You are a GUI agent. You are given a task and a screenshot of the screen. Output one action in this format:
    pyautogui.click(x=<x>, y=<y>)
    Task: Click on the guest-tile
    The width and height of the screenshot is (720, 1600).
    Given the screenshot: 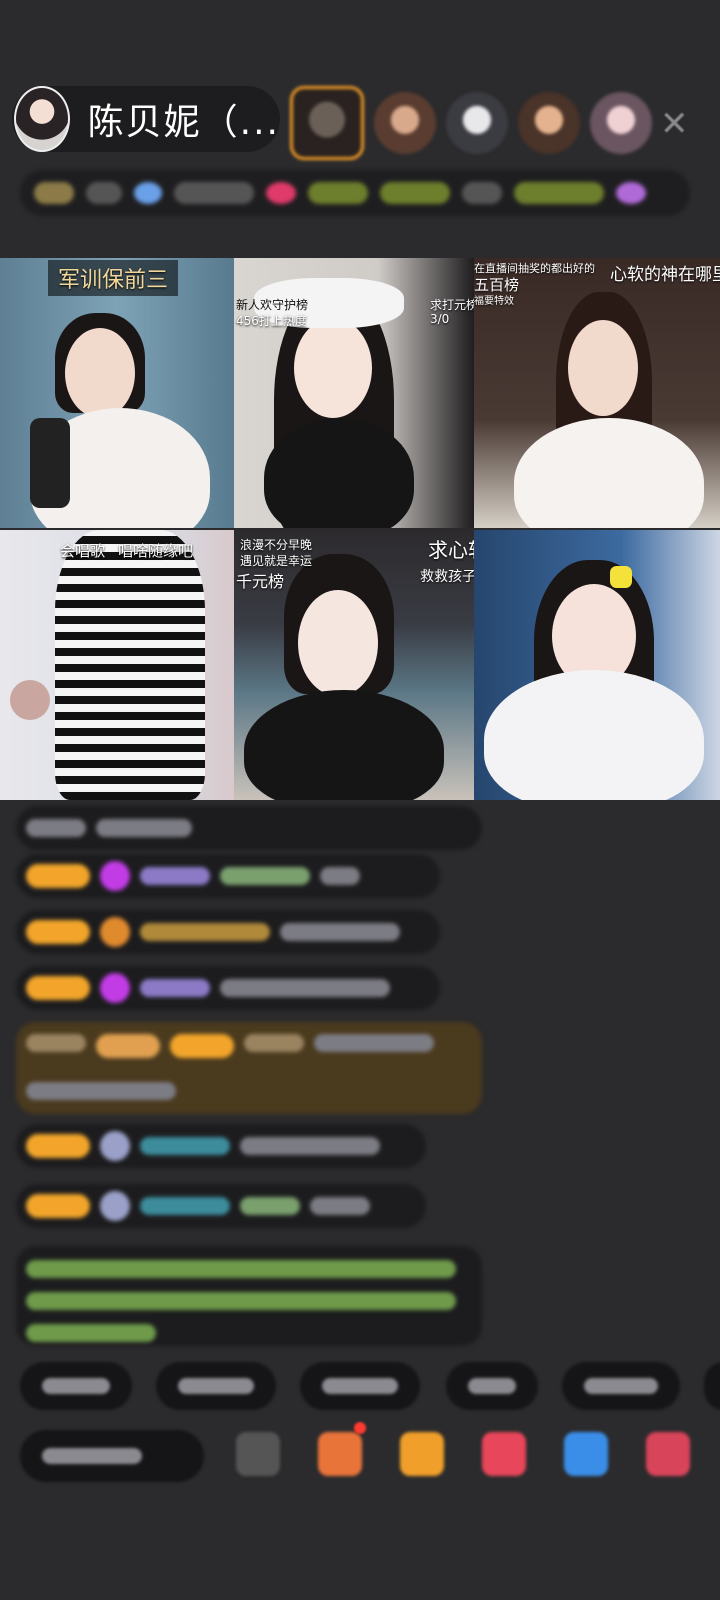 What is the action you would take?
    pyautogui.click(x=597, y=665)
    